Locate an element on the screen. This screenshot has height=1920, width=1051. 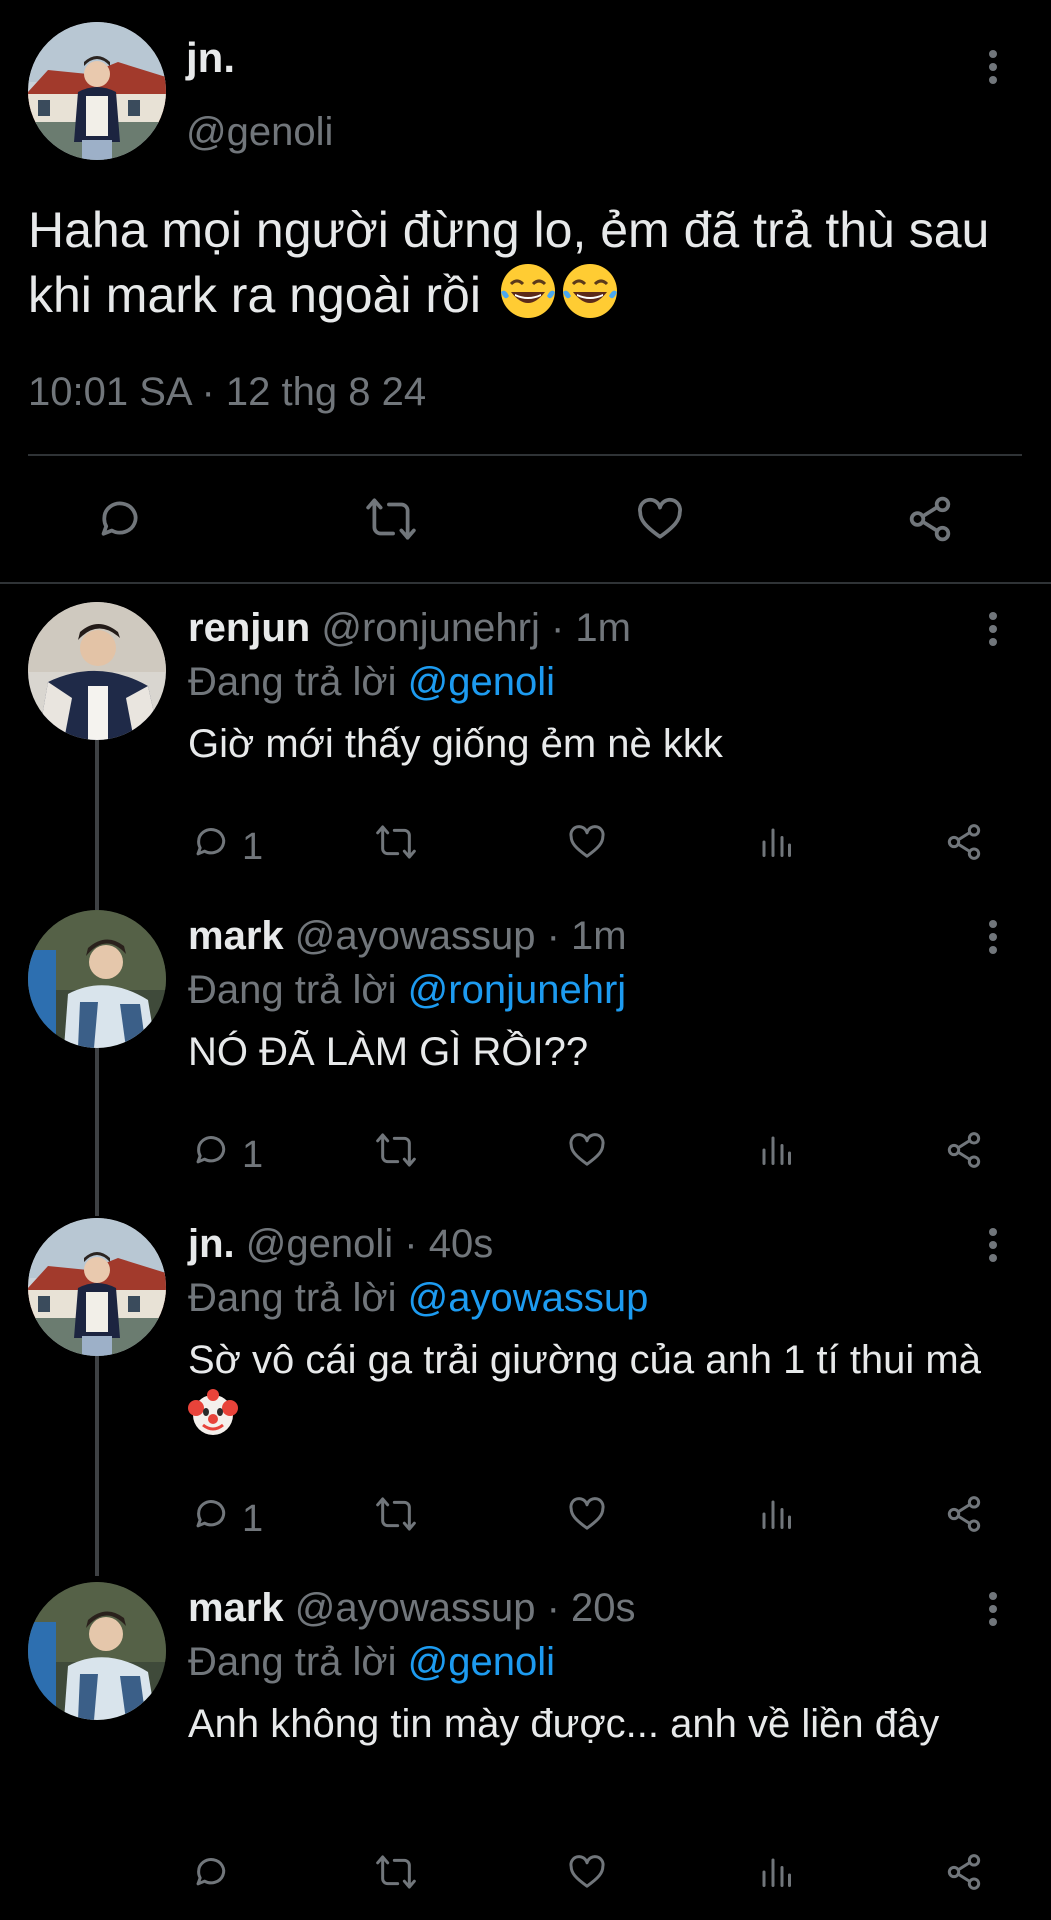
replying-to-mention: @ronjunehrj is located at coordinates (517, 990).